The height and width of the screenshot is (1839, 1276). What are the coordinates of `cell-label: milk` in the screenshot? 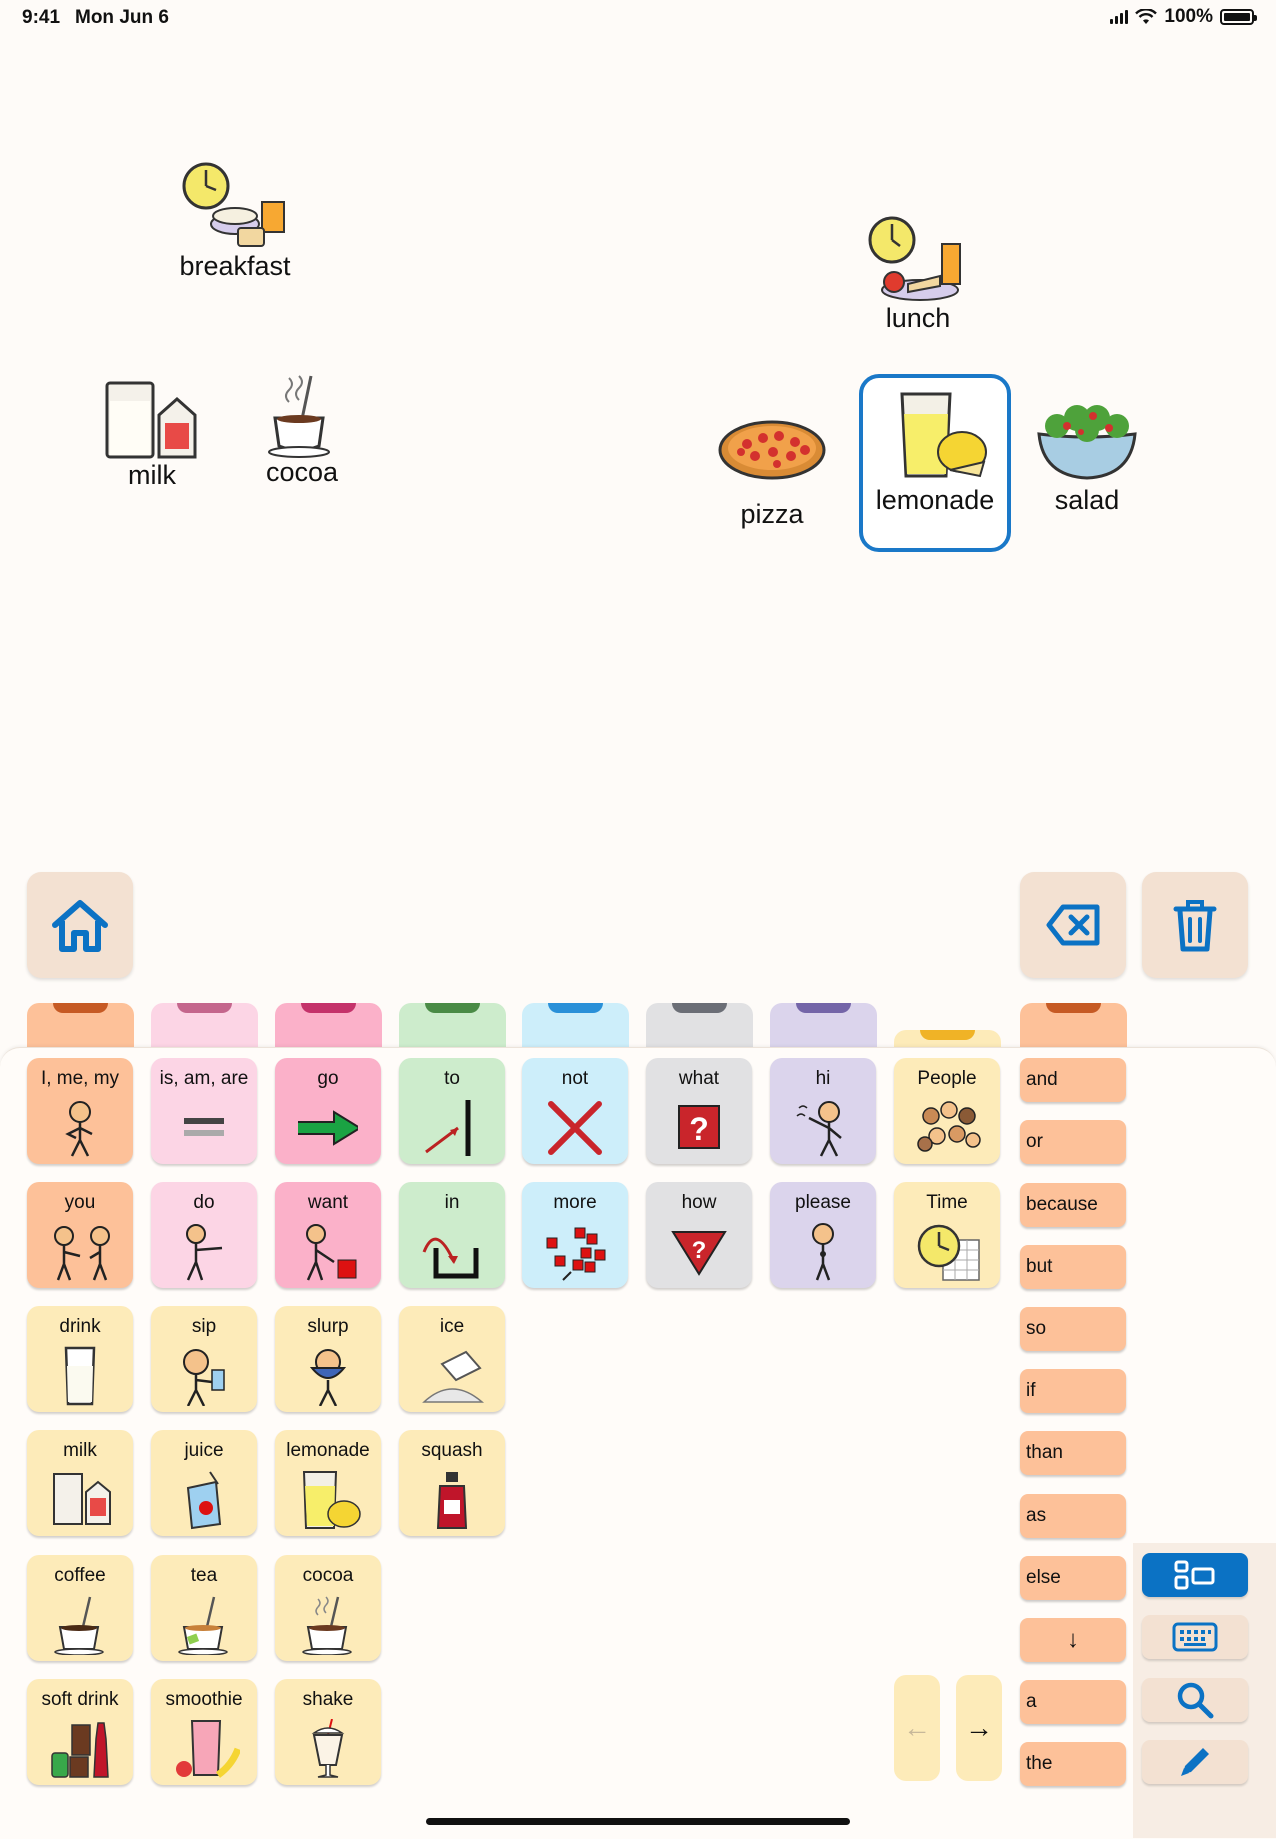 It's located at (80, 1450).